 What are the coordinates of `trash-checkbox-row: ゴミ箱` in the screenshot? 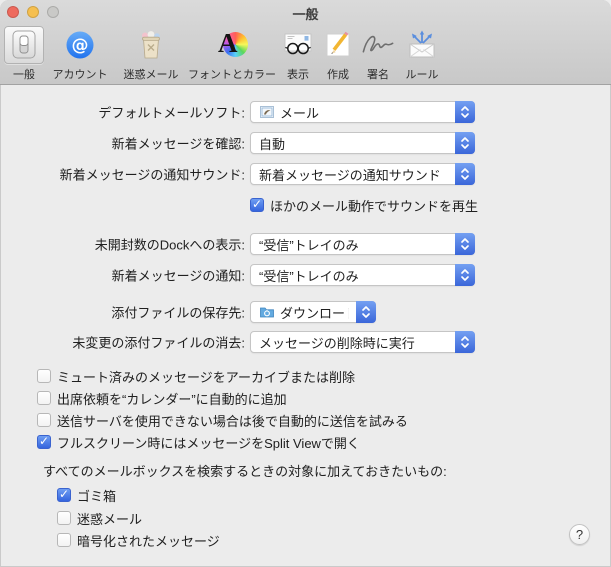 It's located at (87, 495).